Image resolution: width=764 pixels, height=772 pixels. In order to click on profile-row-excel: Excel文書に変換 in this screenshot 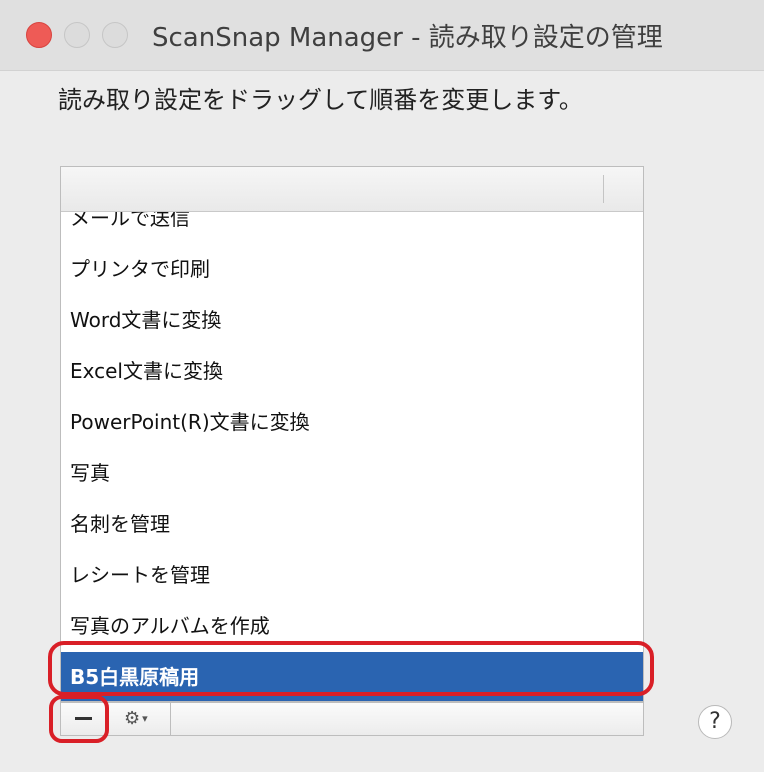, I will do `click(352, 371)`.